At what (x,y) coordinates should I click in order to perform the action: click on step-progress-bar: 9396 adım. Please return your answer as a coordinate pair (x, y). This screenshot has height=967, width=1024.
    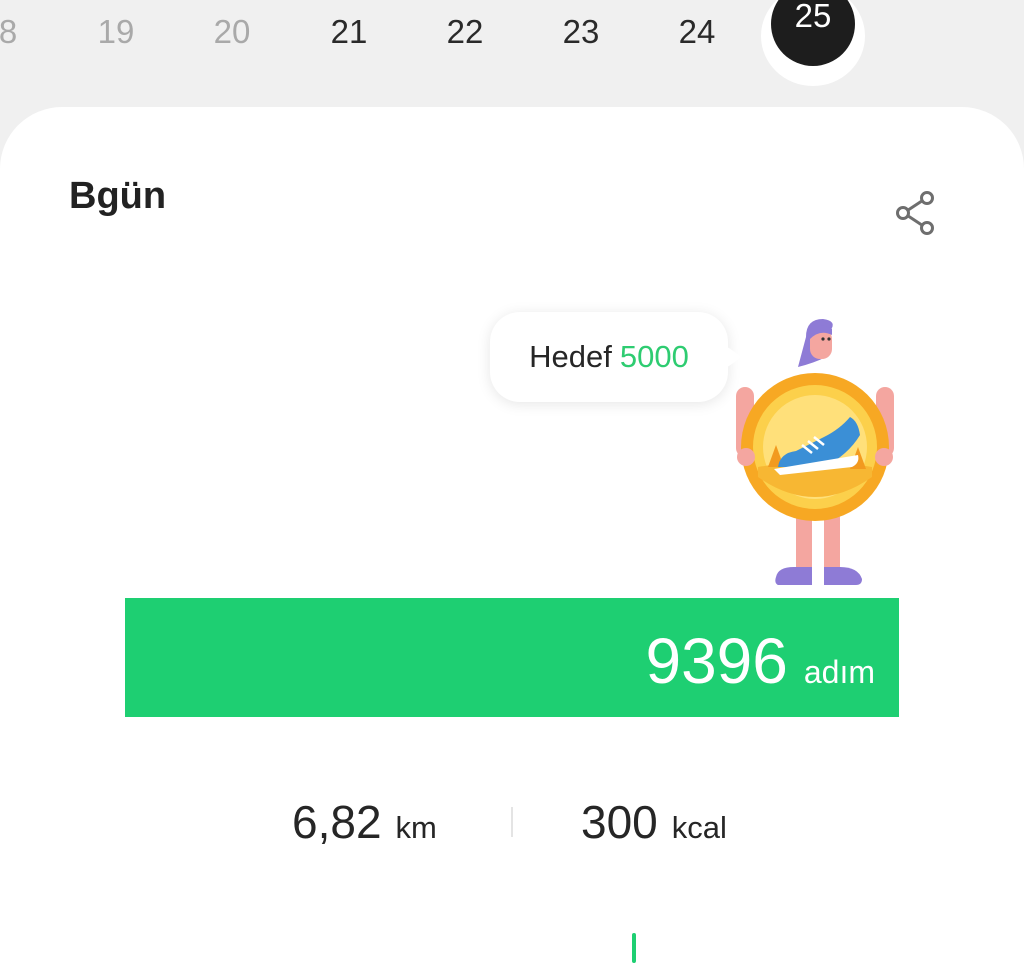
    Looking at the image, I should click on (512, 657).